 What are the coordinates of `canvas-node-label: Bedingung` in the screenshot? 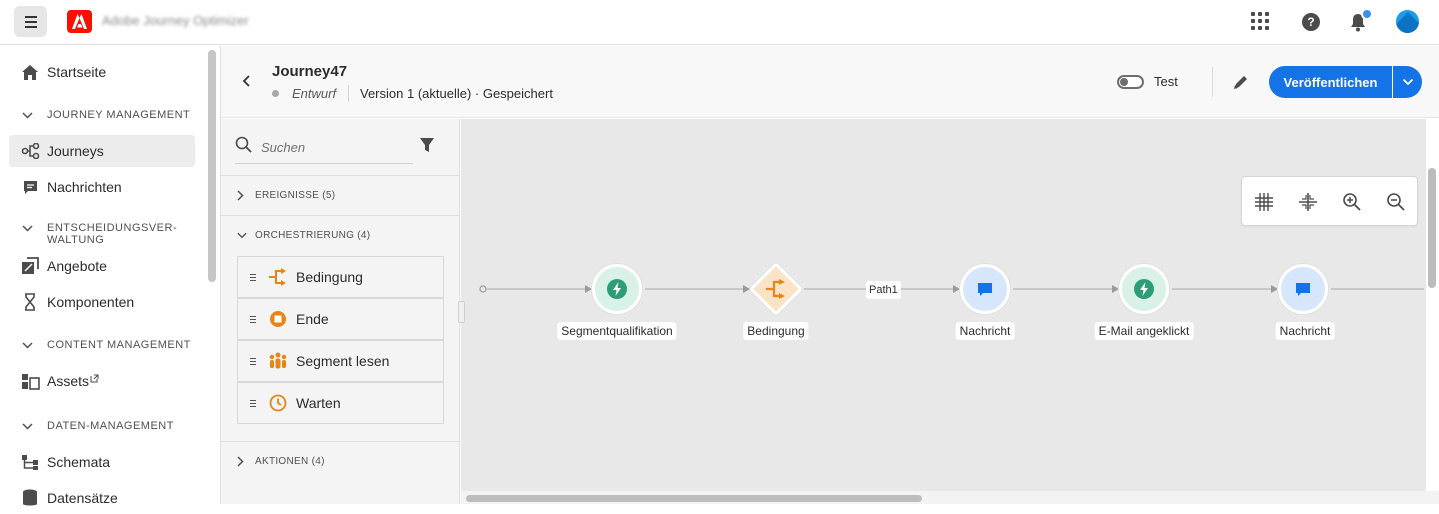 It's located at (776, 331).